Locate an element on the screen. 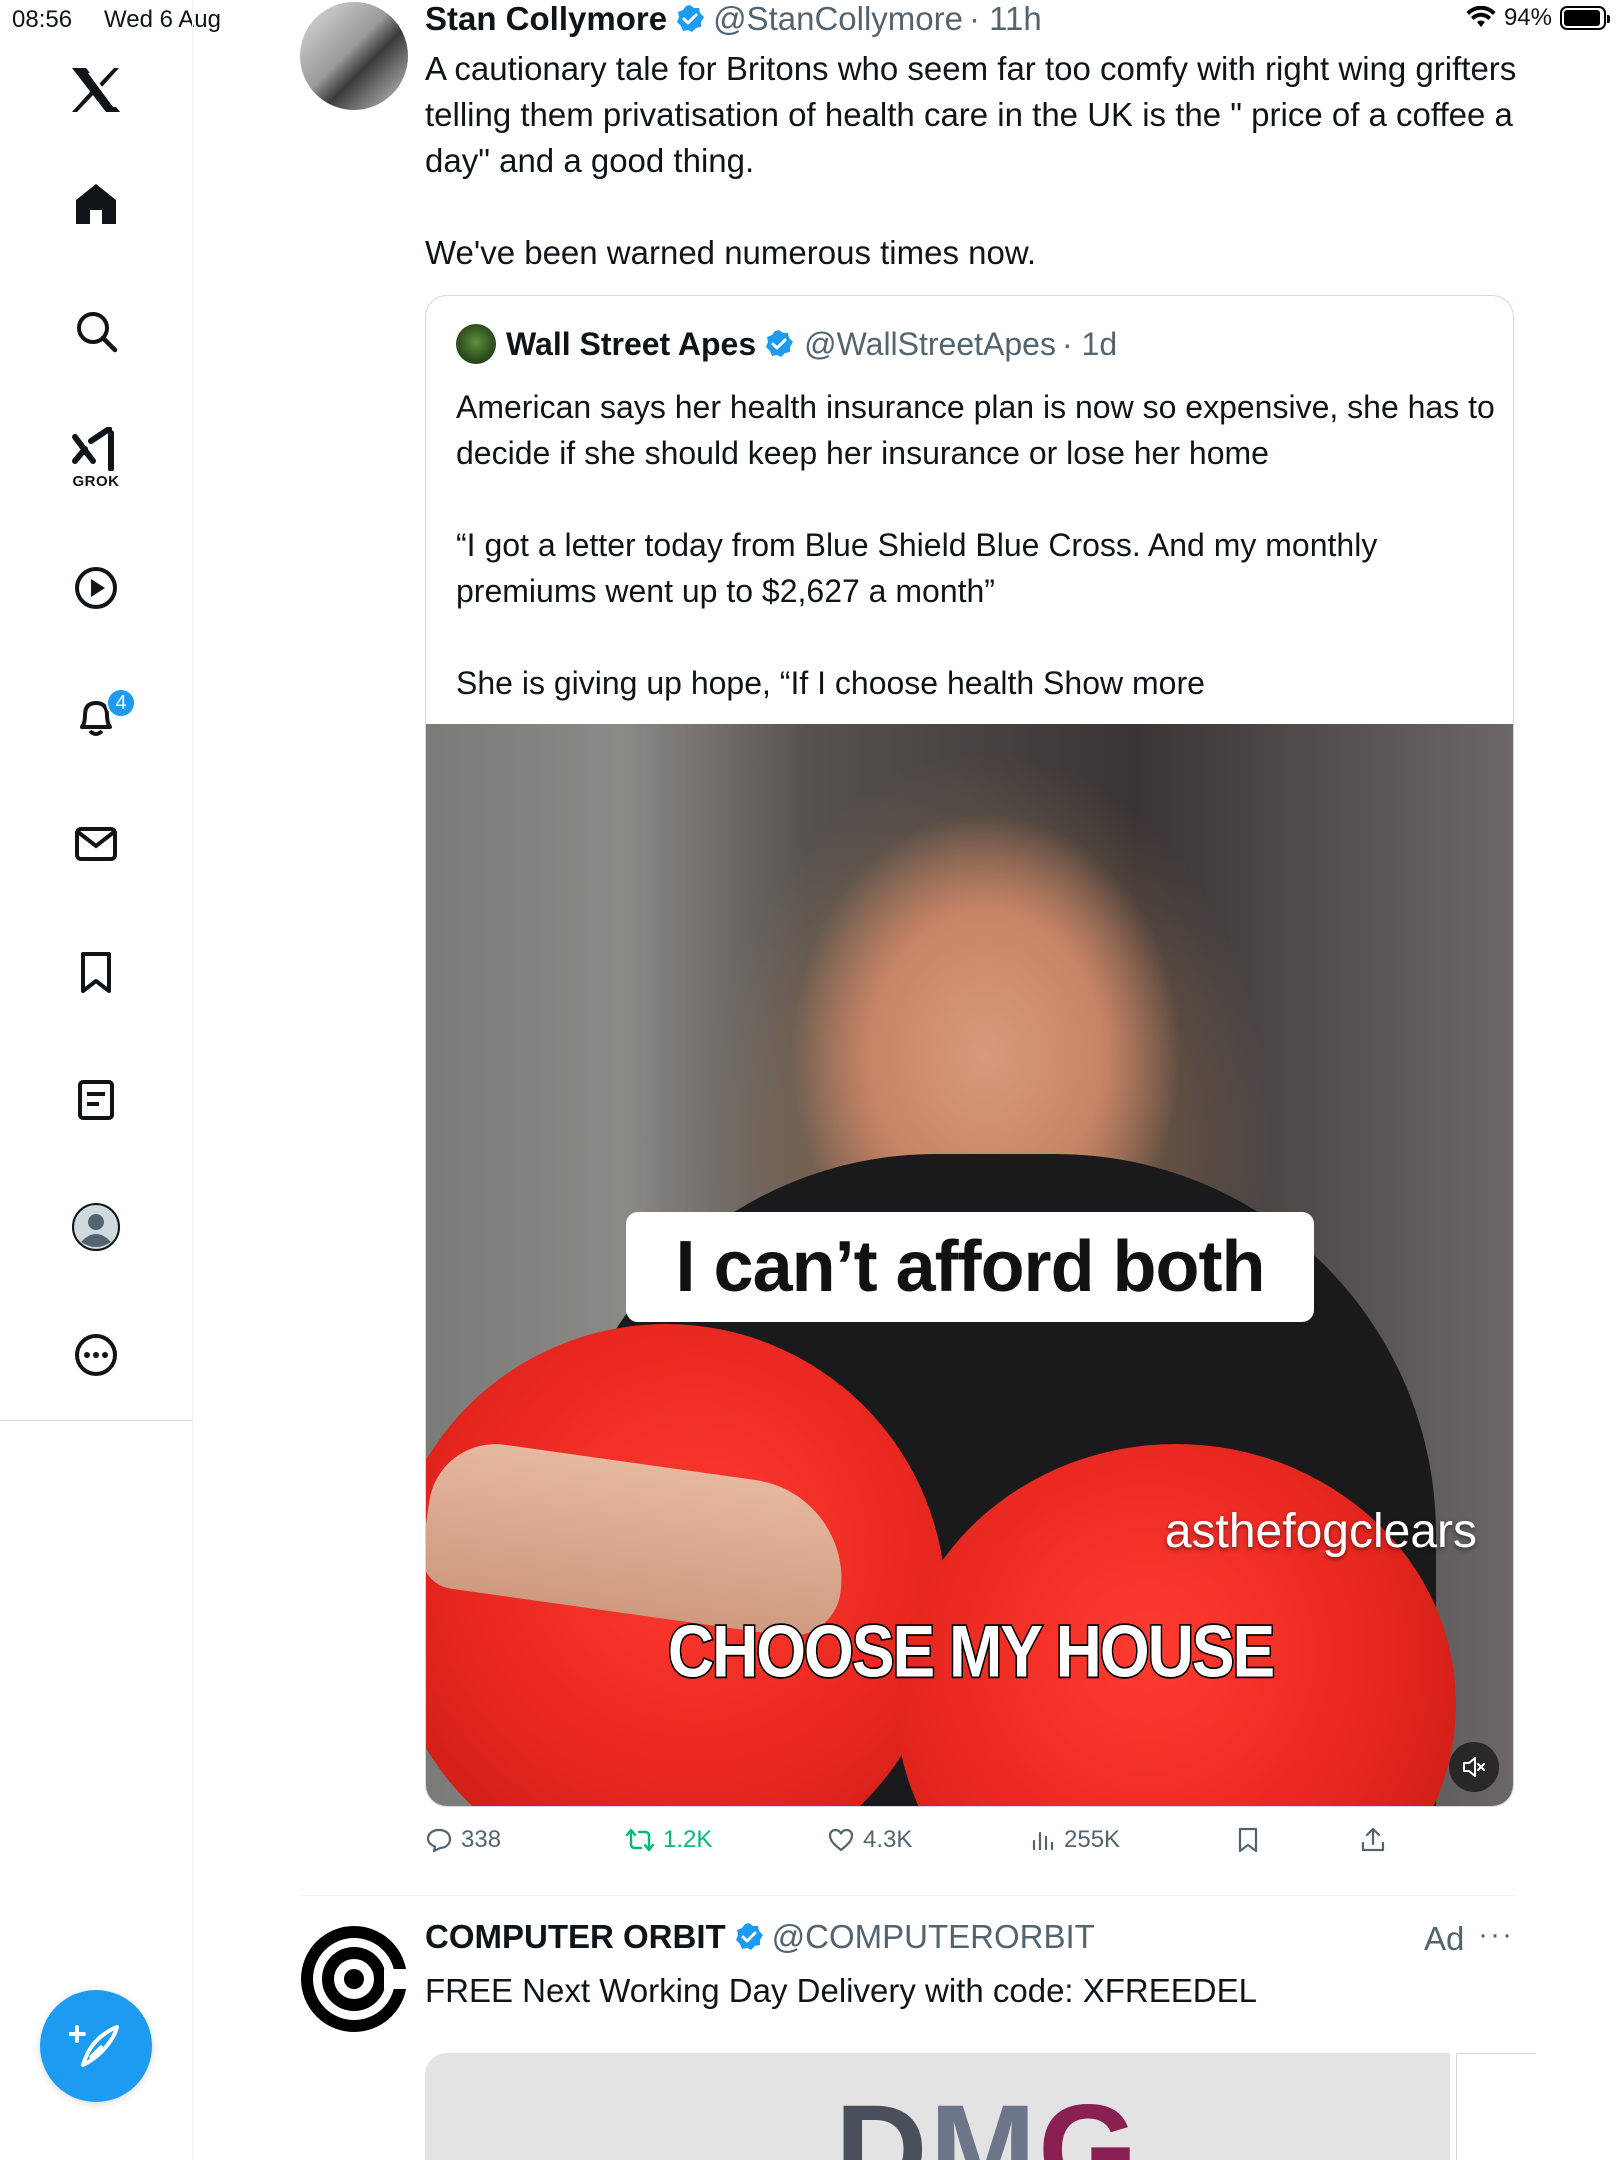 The image size is (1620, 2160). reply-count: 338 is located at coordinates (481, 1839).